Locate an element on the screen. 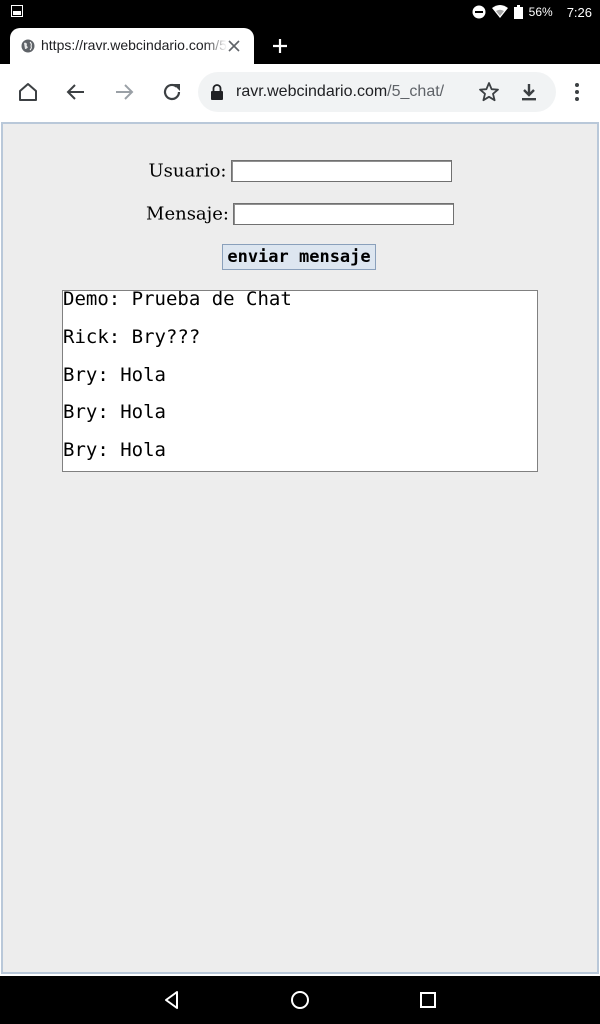  send-message-button: enviar mensaje is located at coordinates (299, 257).